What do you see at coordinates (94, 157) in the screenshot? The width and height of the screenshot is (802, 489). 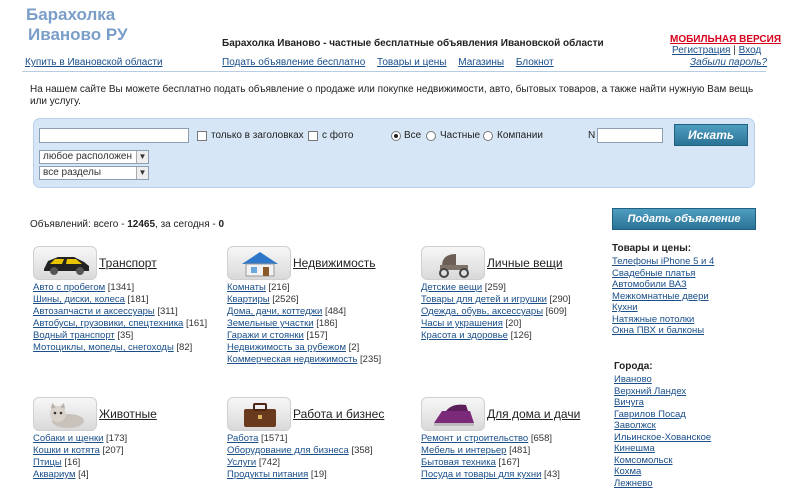 I see `location-select: любое расположен ▼` at bounding box center [94, 157].